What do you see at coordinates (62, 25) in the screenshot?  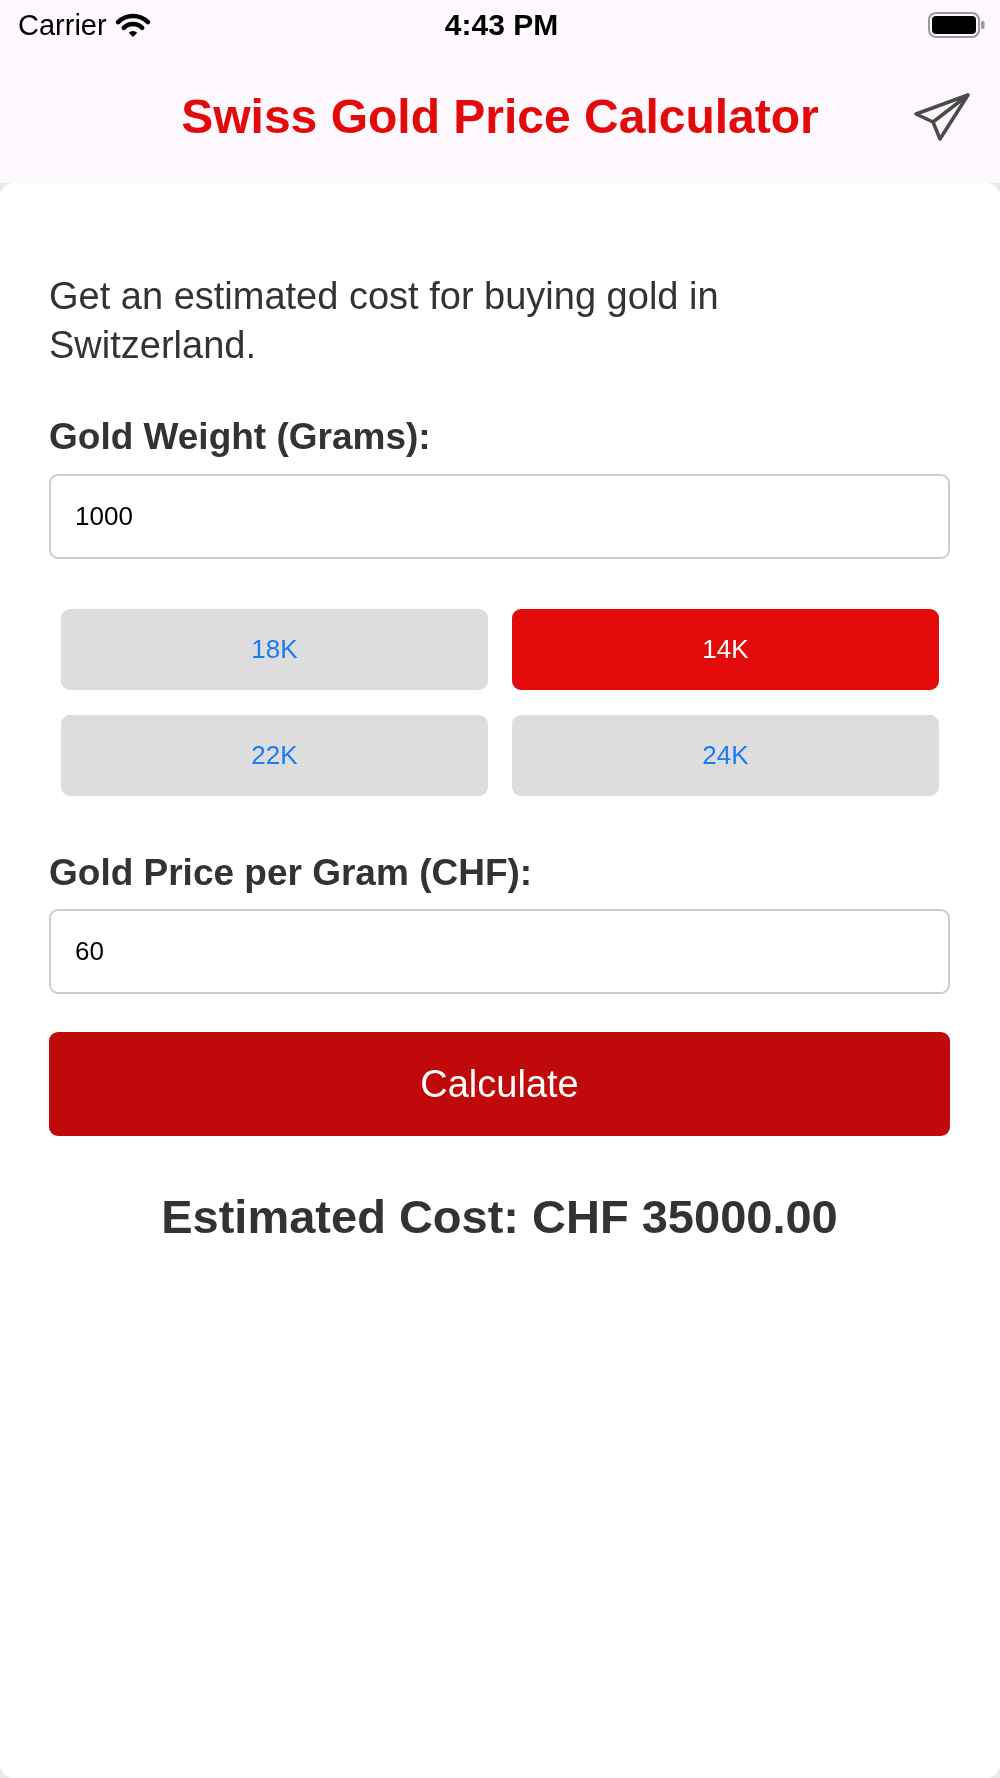 I see `carrier-label: Carrier` at bounding box center [62, 25].